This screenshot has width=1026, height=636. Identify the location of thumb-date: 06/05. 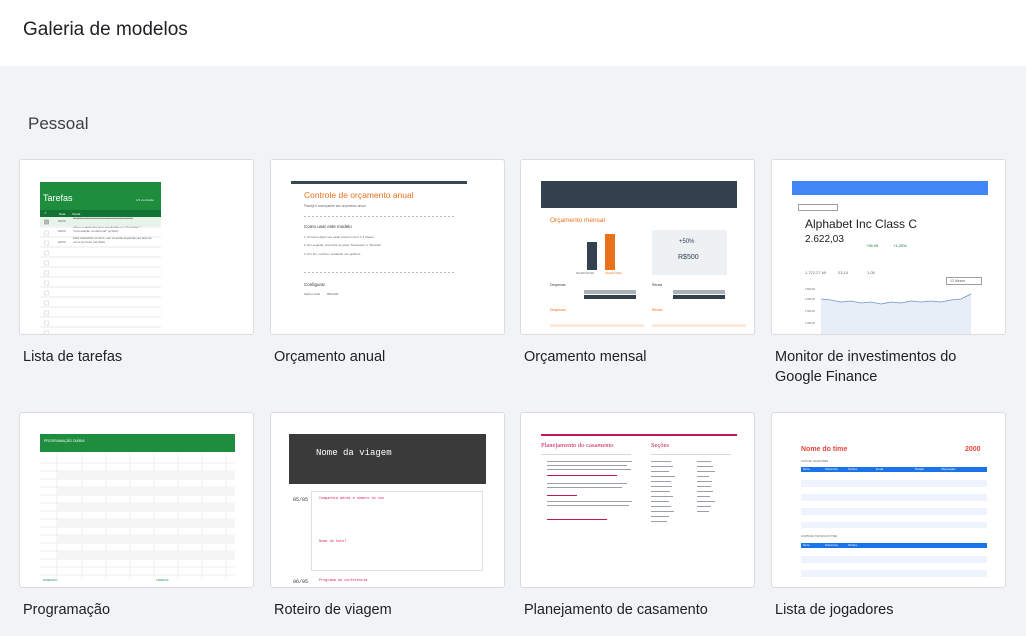
(301, 582).